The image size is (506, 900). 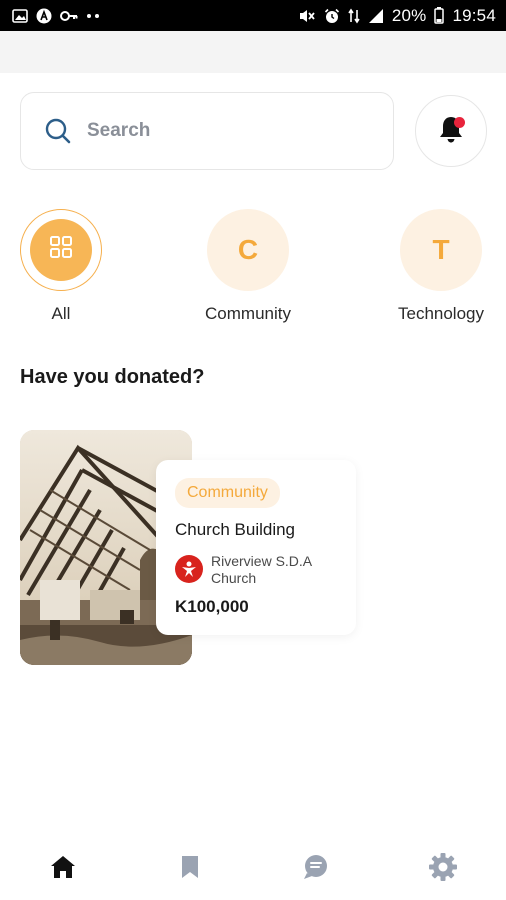 What do you see at coordinates (235, 529) in the screenshot?
I see `project-title: Church Building` at bounding box center [235, 529].